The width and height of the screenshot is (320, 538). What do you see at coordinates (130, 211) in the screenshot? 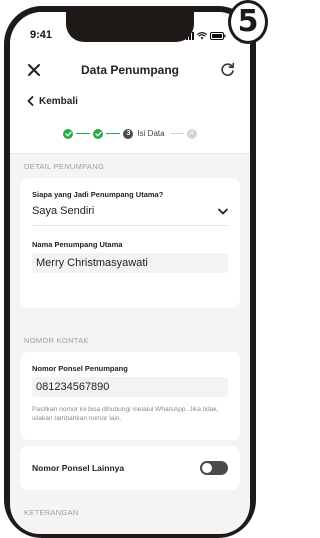
I see `main-passenger-select: Saya Sendiri` at bounding box center [130, 211].